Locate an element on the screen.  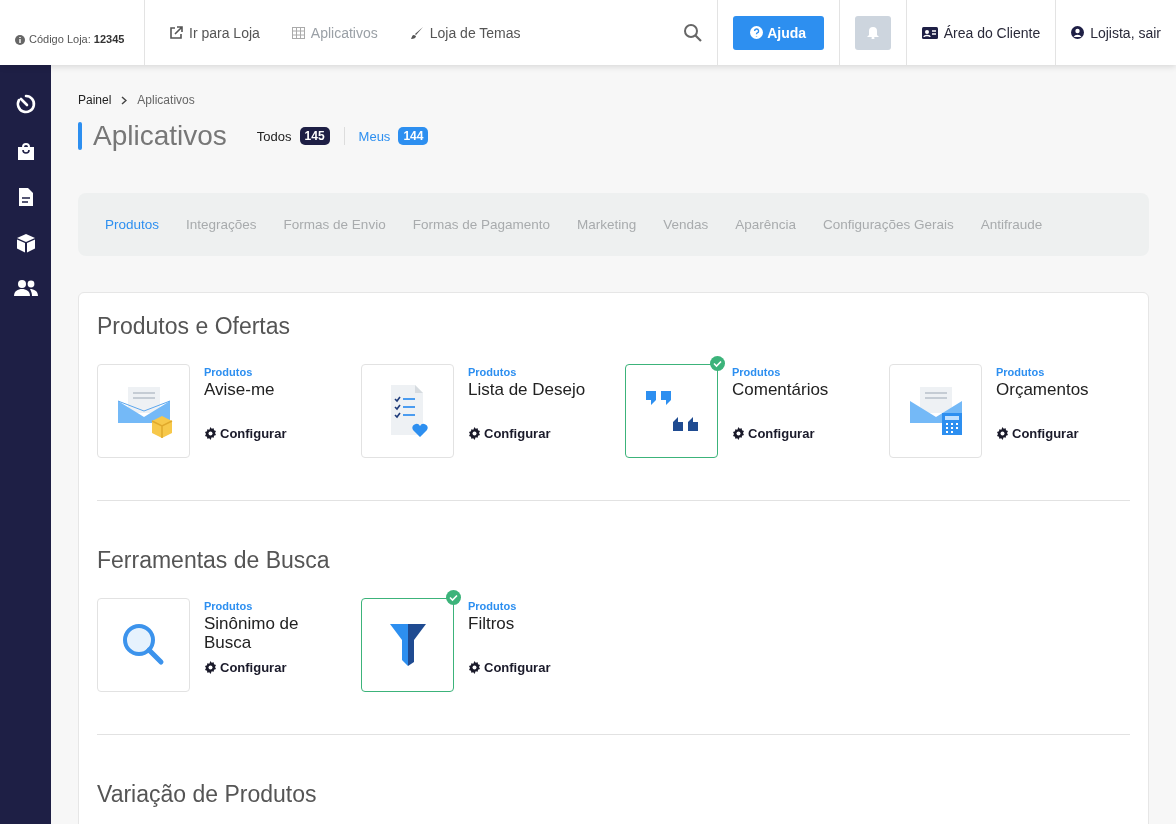
section-title: Variação de Produtos is located at coordinates (207, 794).